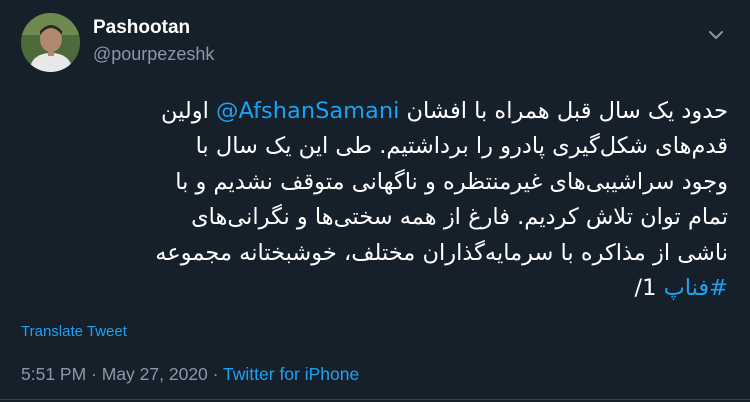 Image resolution: width=750 pixels, height=402 pixels. Describe the element at coordinates (153, 28) in the screenshot. I see `display-name: Pashootan` at that location.